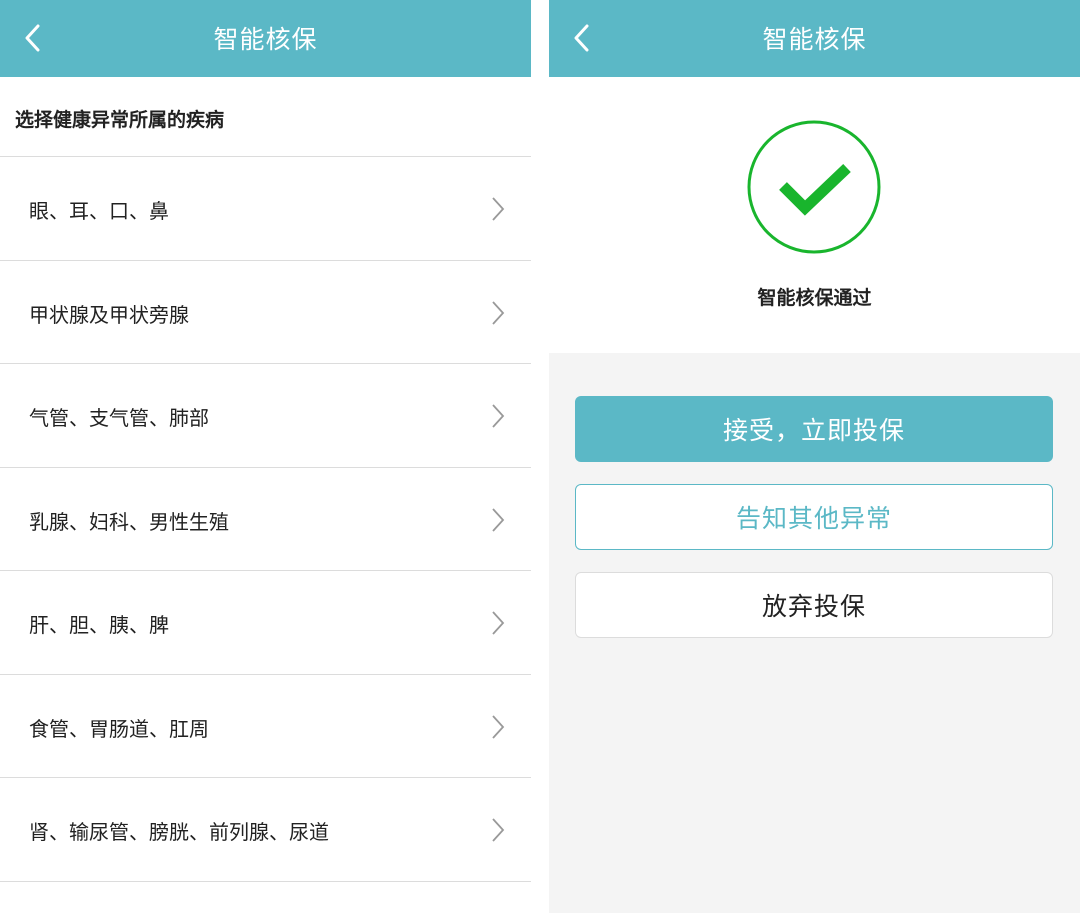  I want to click on list-item: 肝、胆、胰、脾, so click(265, 623).